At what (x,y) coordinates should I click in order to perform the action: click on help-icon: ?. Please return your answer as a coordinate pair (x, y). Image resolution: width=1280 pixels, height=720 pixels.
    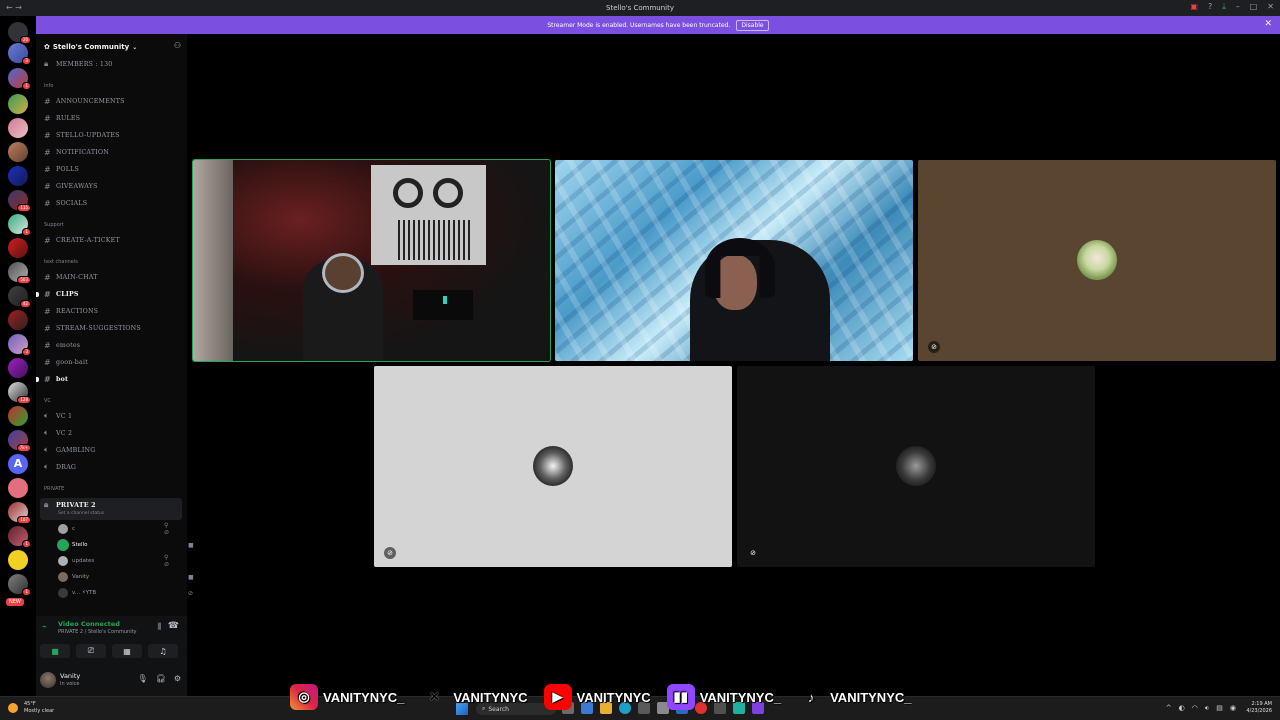
    Looking at the image, I should click on (1210, 7).